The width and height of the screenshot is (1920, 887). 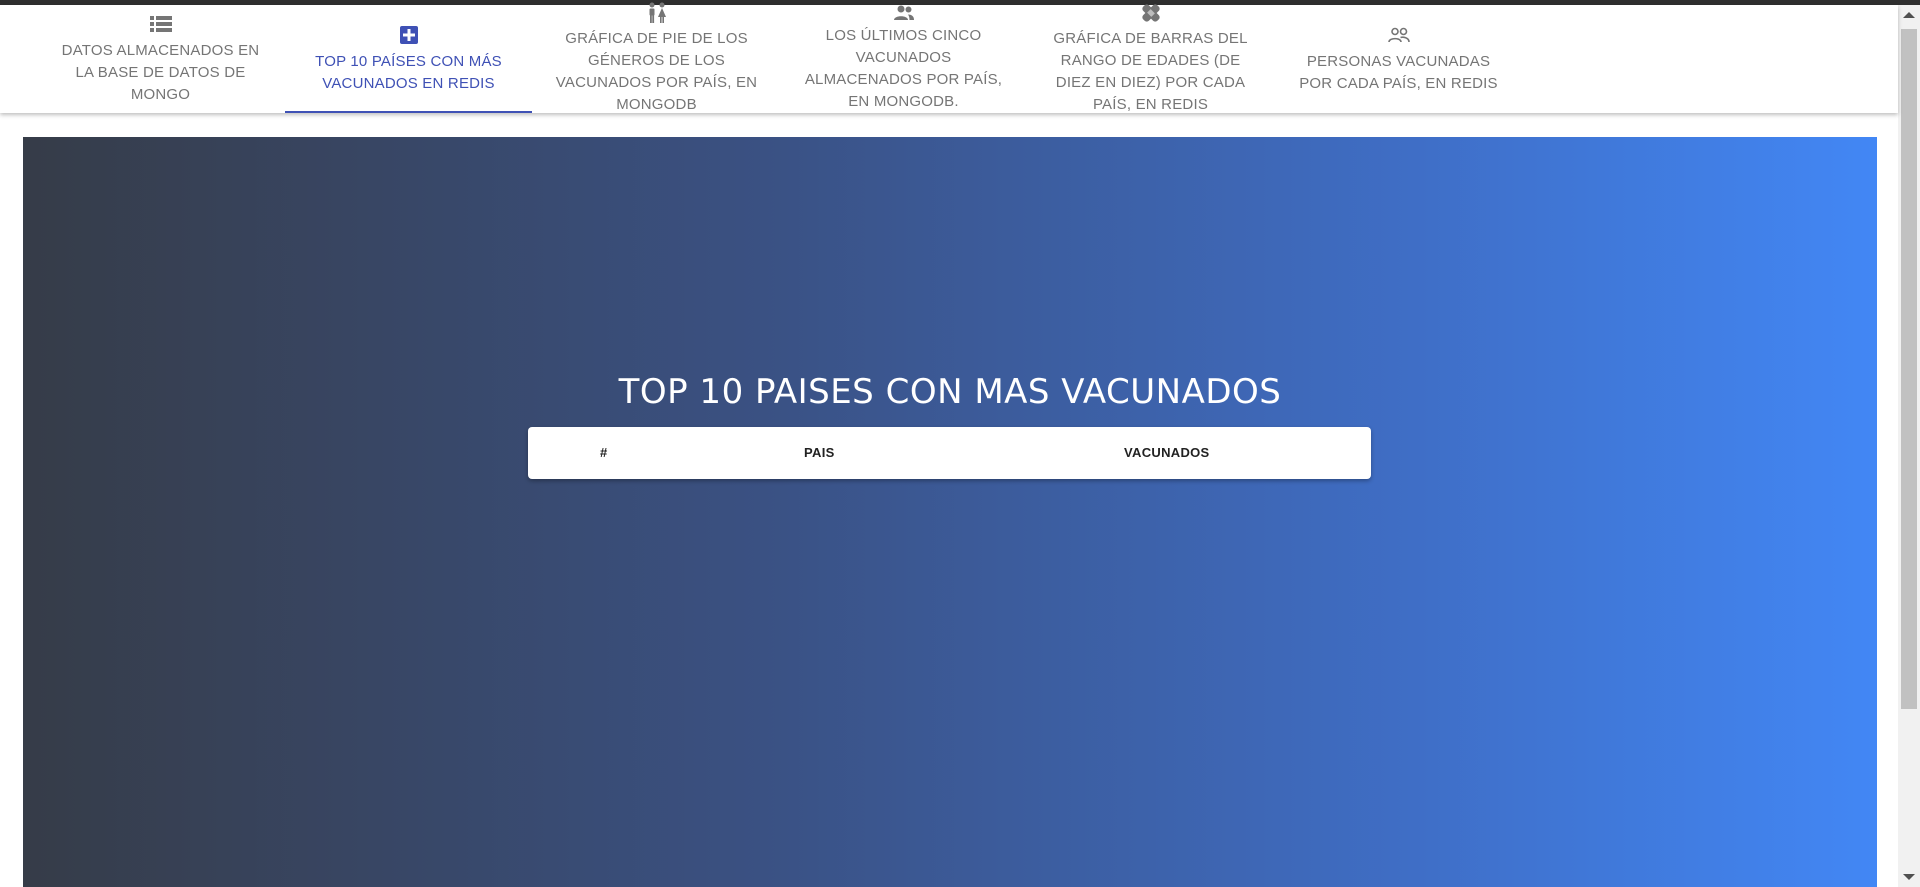 What do you see at coordinates (409, 35) in the screenshot?
I see `medical-plus-icon` at bounding box center [409, 35].